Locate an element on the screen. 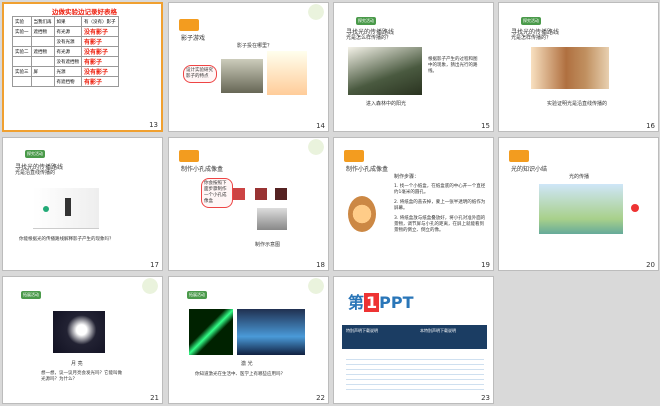 The height and width of the screenshot is (406, 660). slide-number: 13 is located at coordinates (153, 125).